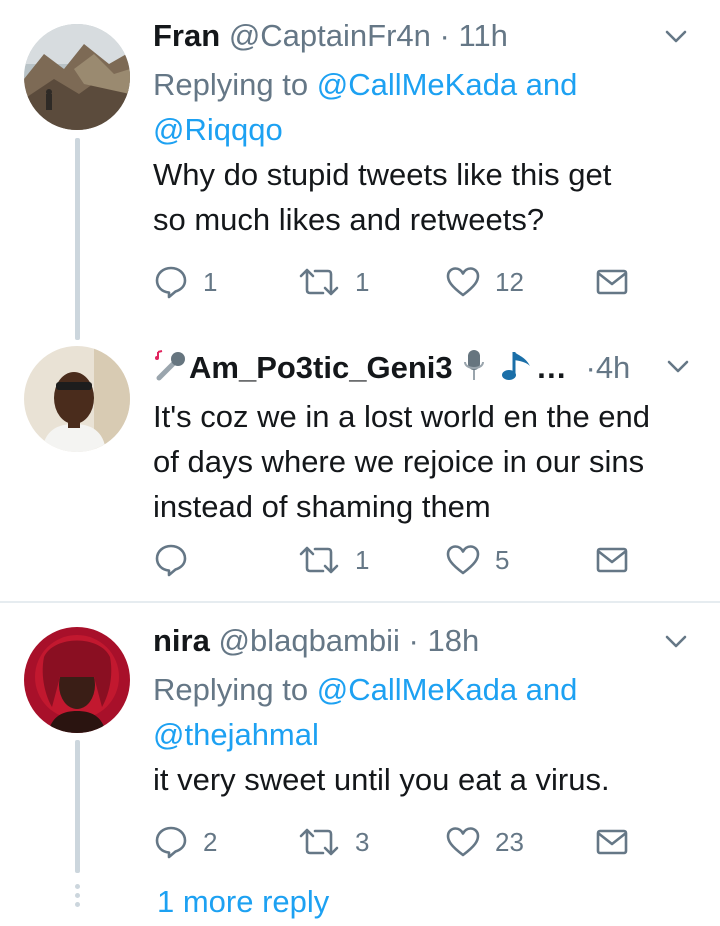 This screenshot has width=720, height=926. Describe the element at coordinates (453, 640) in the screenshot. I see `timestamp: 18h` at that location.